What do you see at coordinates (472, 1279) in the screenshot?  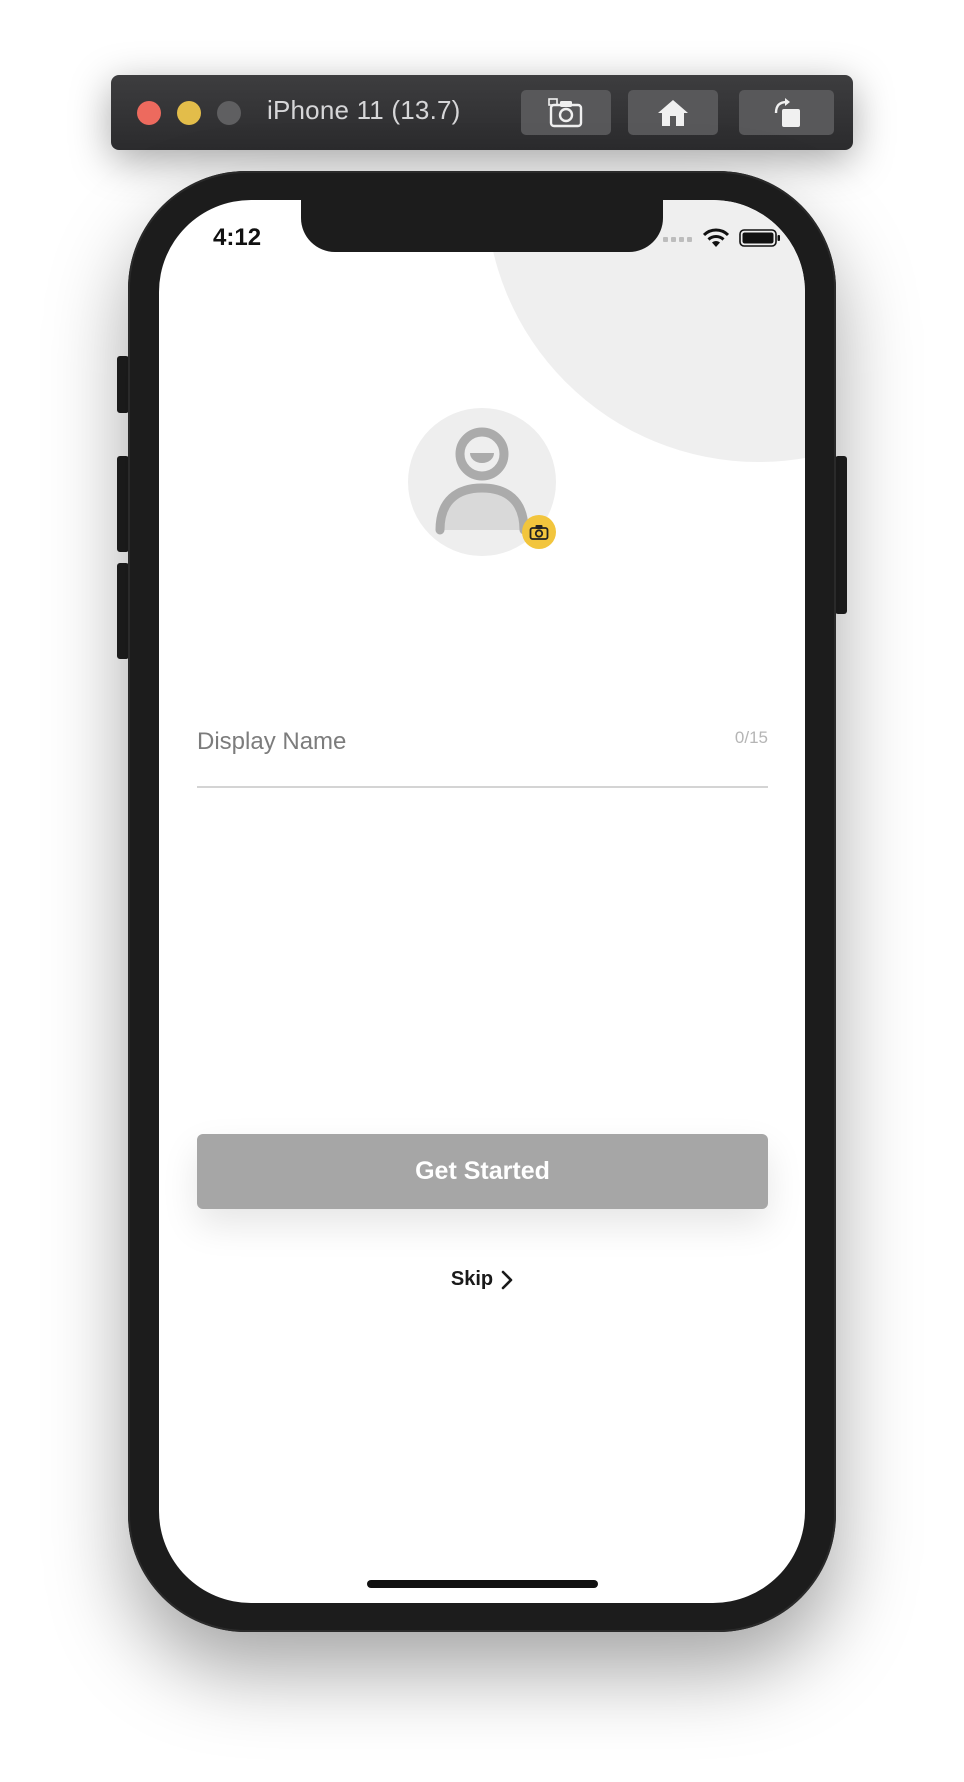 I see `skip-label: Skip` at bounding box center [472, 1279].